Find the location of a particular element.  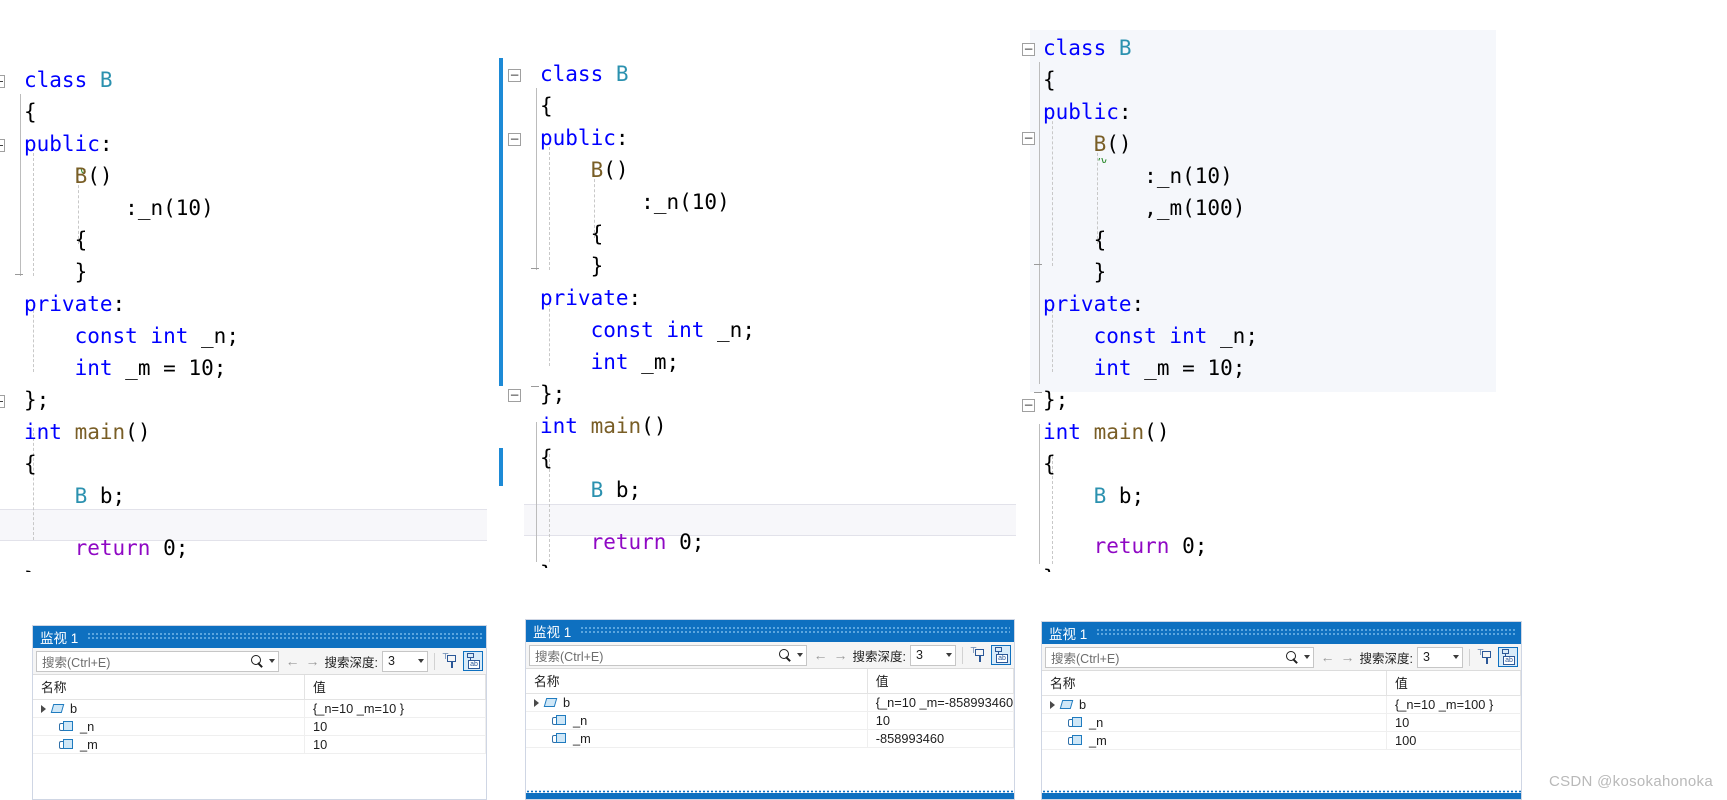

fold-toggle-class is located at coordinates (2, 81).